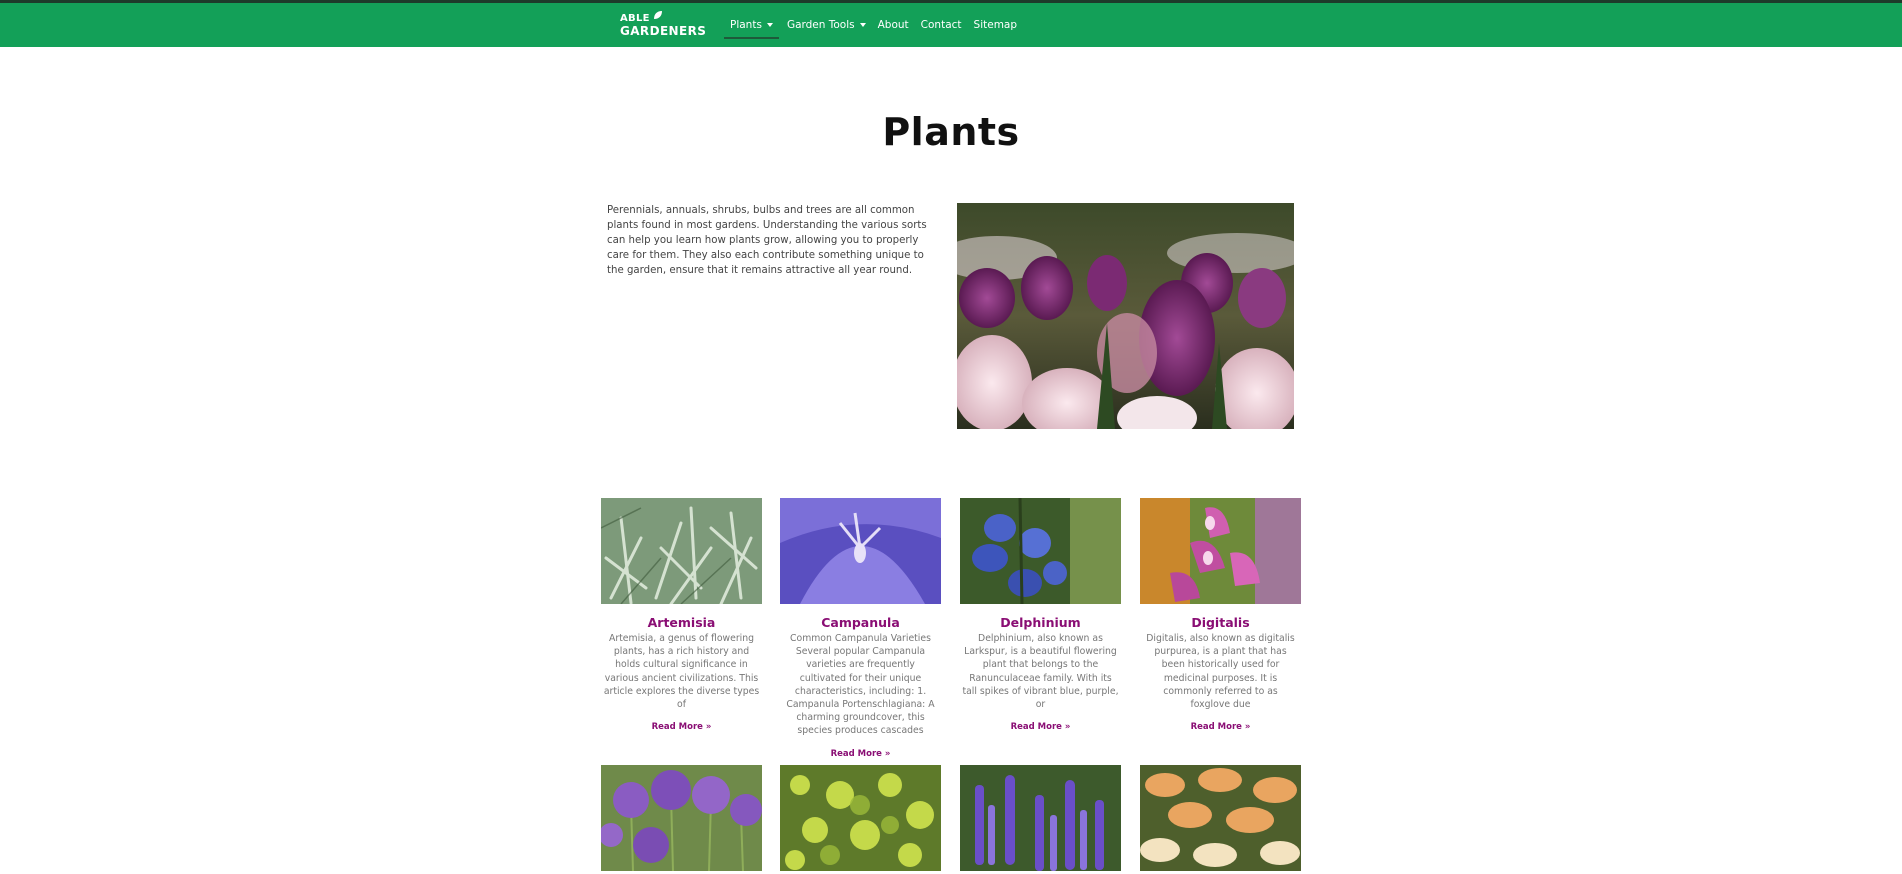 The image size is (1902, 874). What do you see at coordinates (681, 622) in the screenshot?
I see `card-title: Artemisia` at bounding box center [681, 622].